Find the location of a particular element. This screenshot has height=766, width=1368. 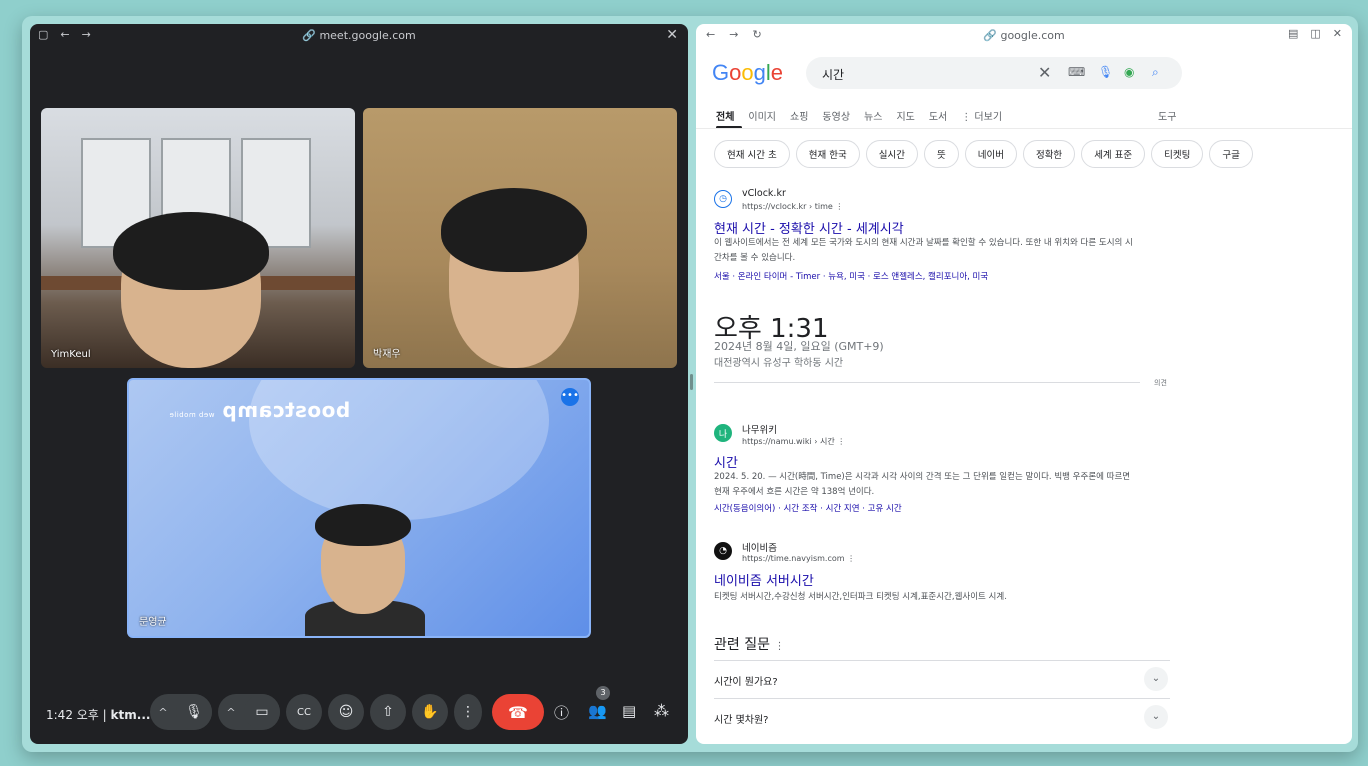

presentation-brand: boostcamp web mobile is located at coordinates (260, 410).